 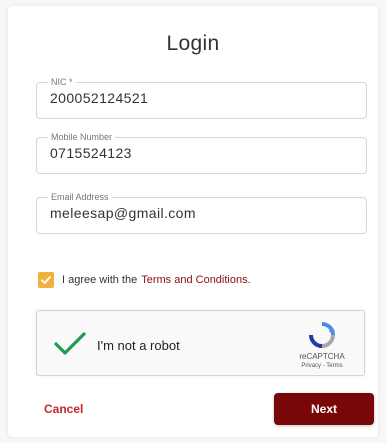 I want to click on terms-agreement-text: I agree with the, so click(x=100, y=280).